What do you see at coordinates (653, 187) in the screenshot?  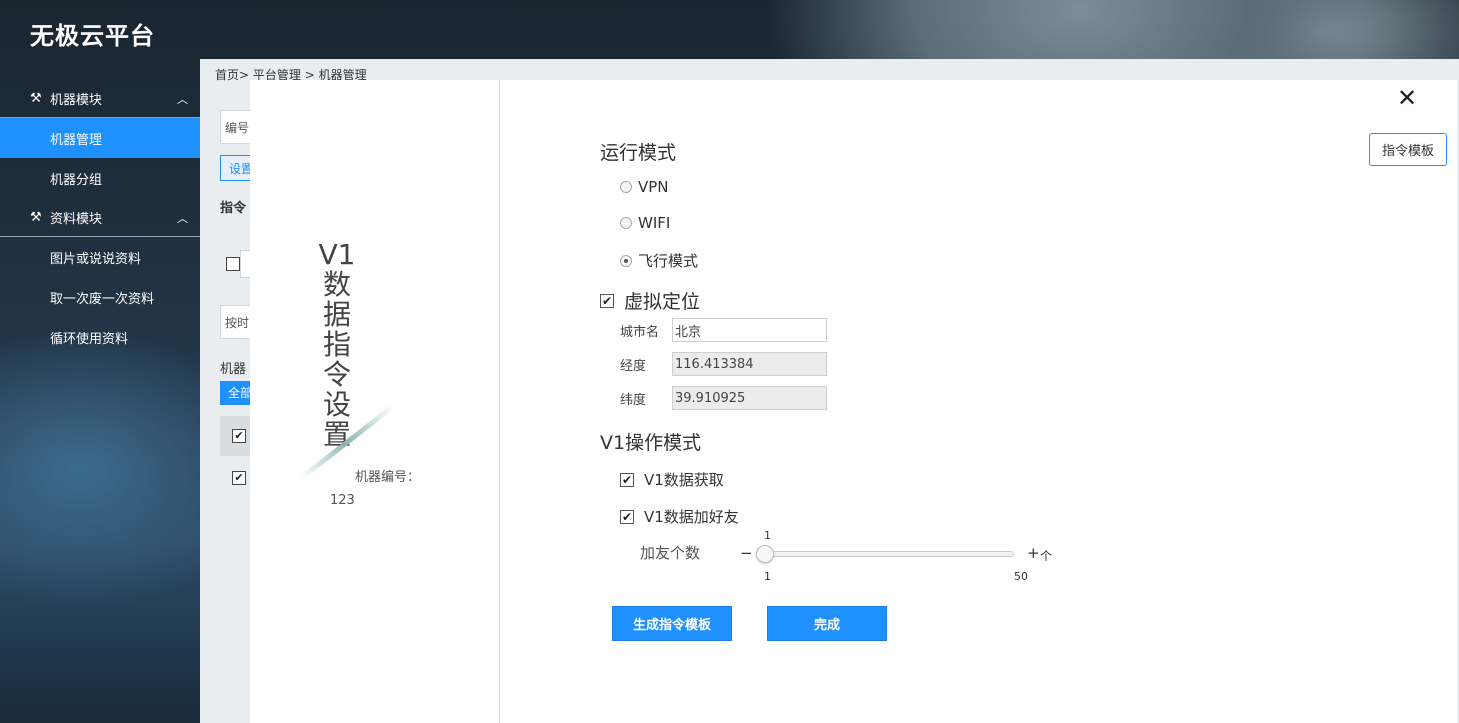 I see `radio-label: VPN` at bounding box center [653, 187].